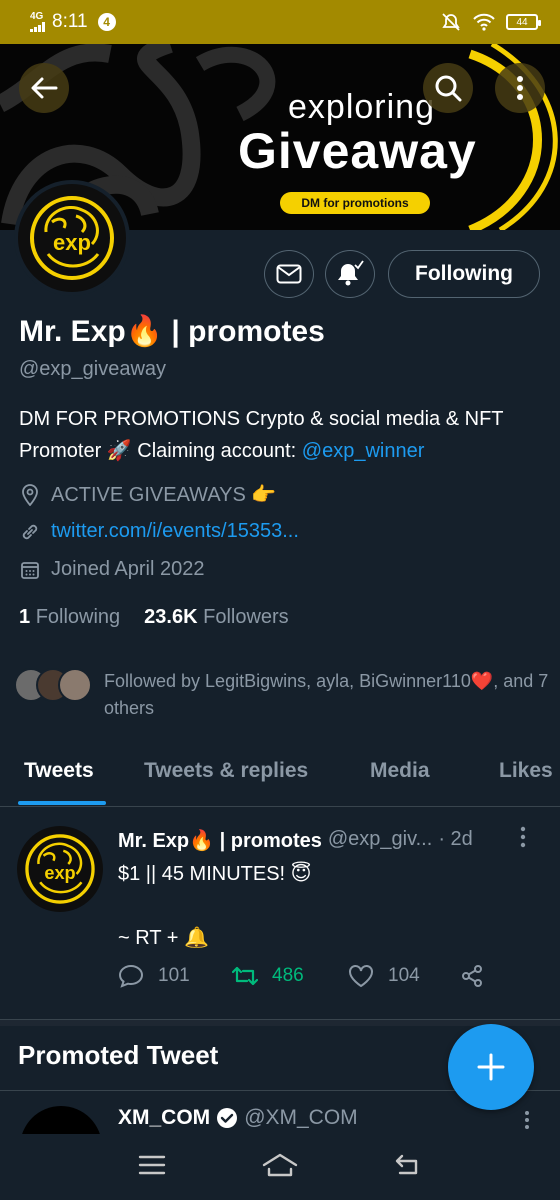 This screenshot has height=1200, width=560. Describe the element at coordinates (62, 803) in the screenshot. I see `active-tab-indicator` at that location.